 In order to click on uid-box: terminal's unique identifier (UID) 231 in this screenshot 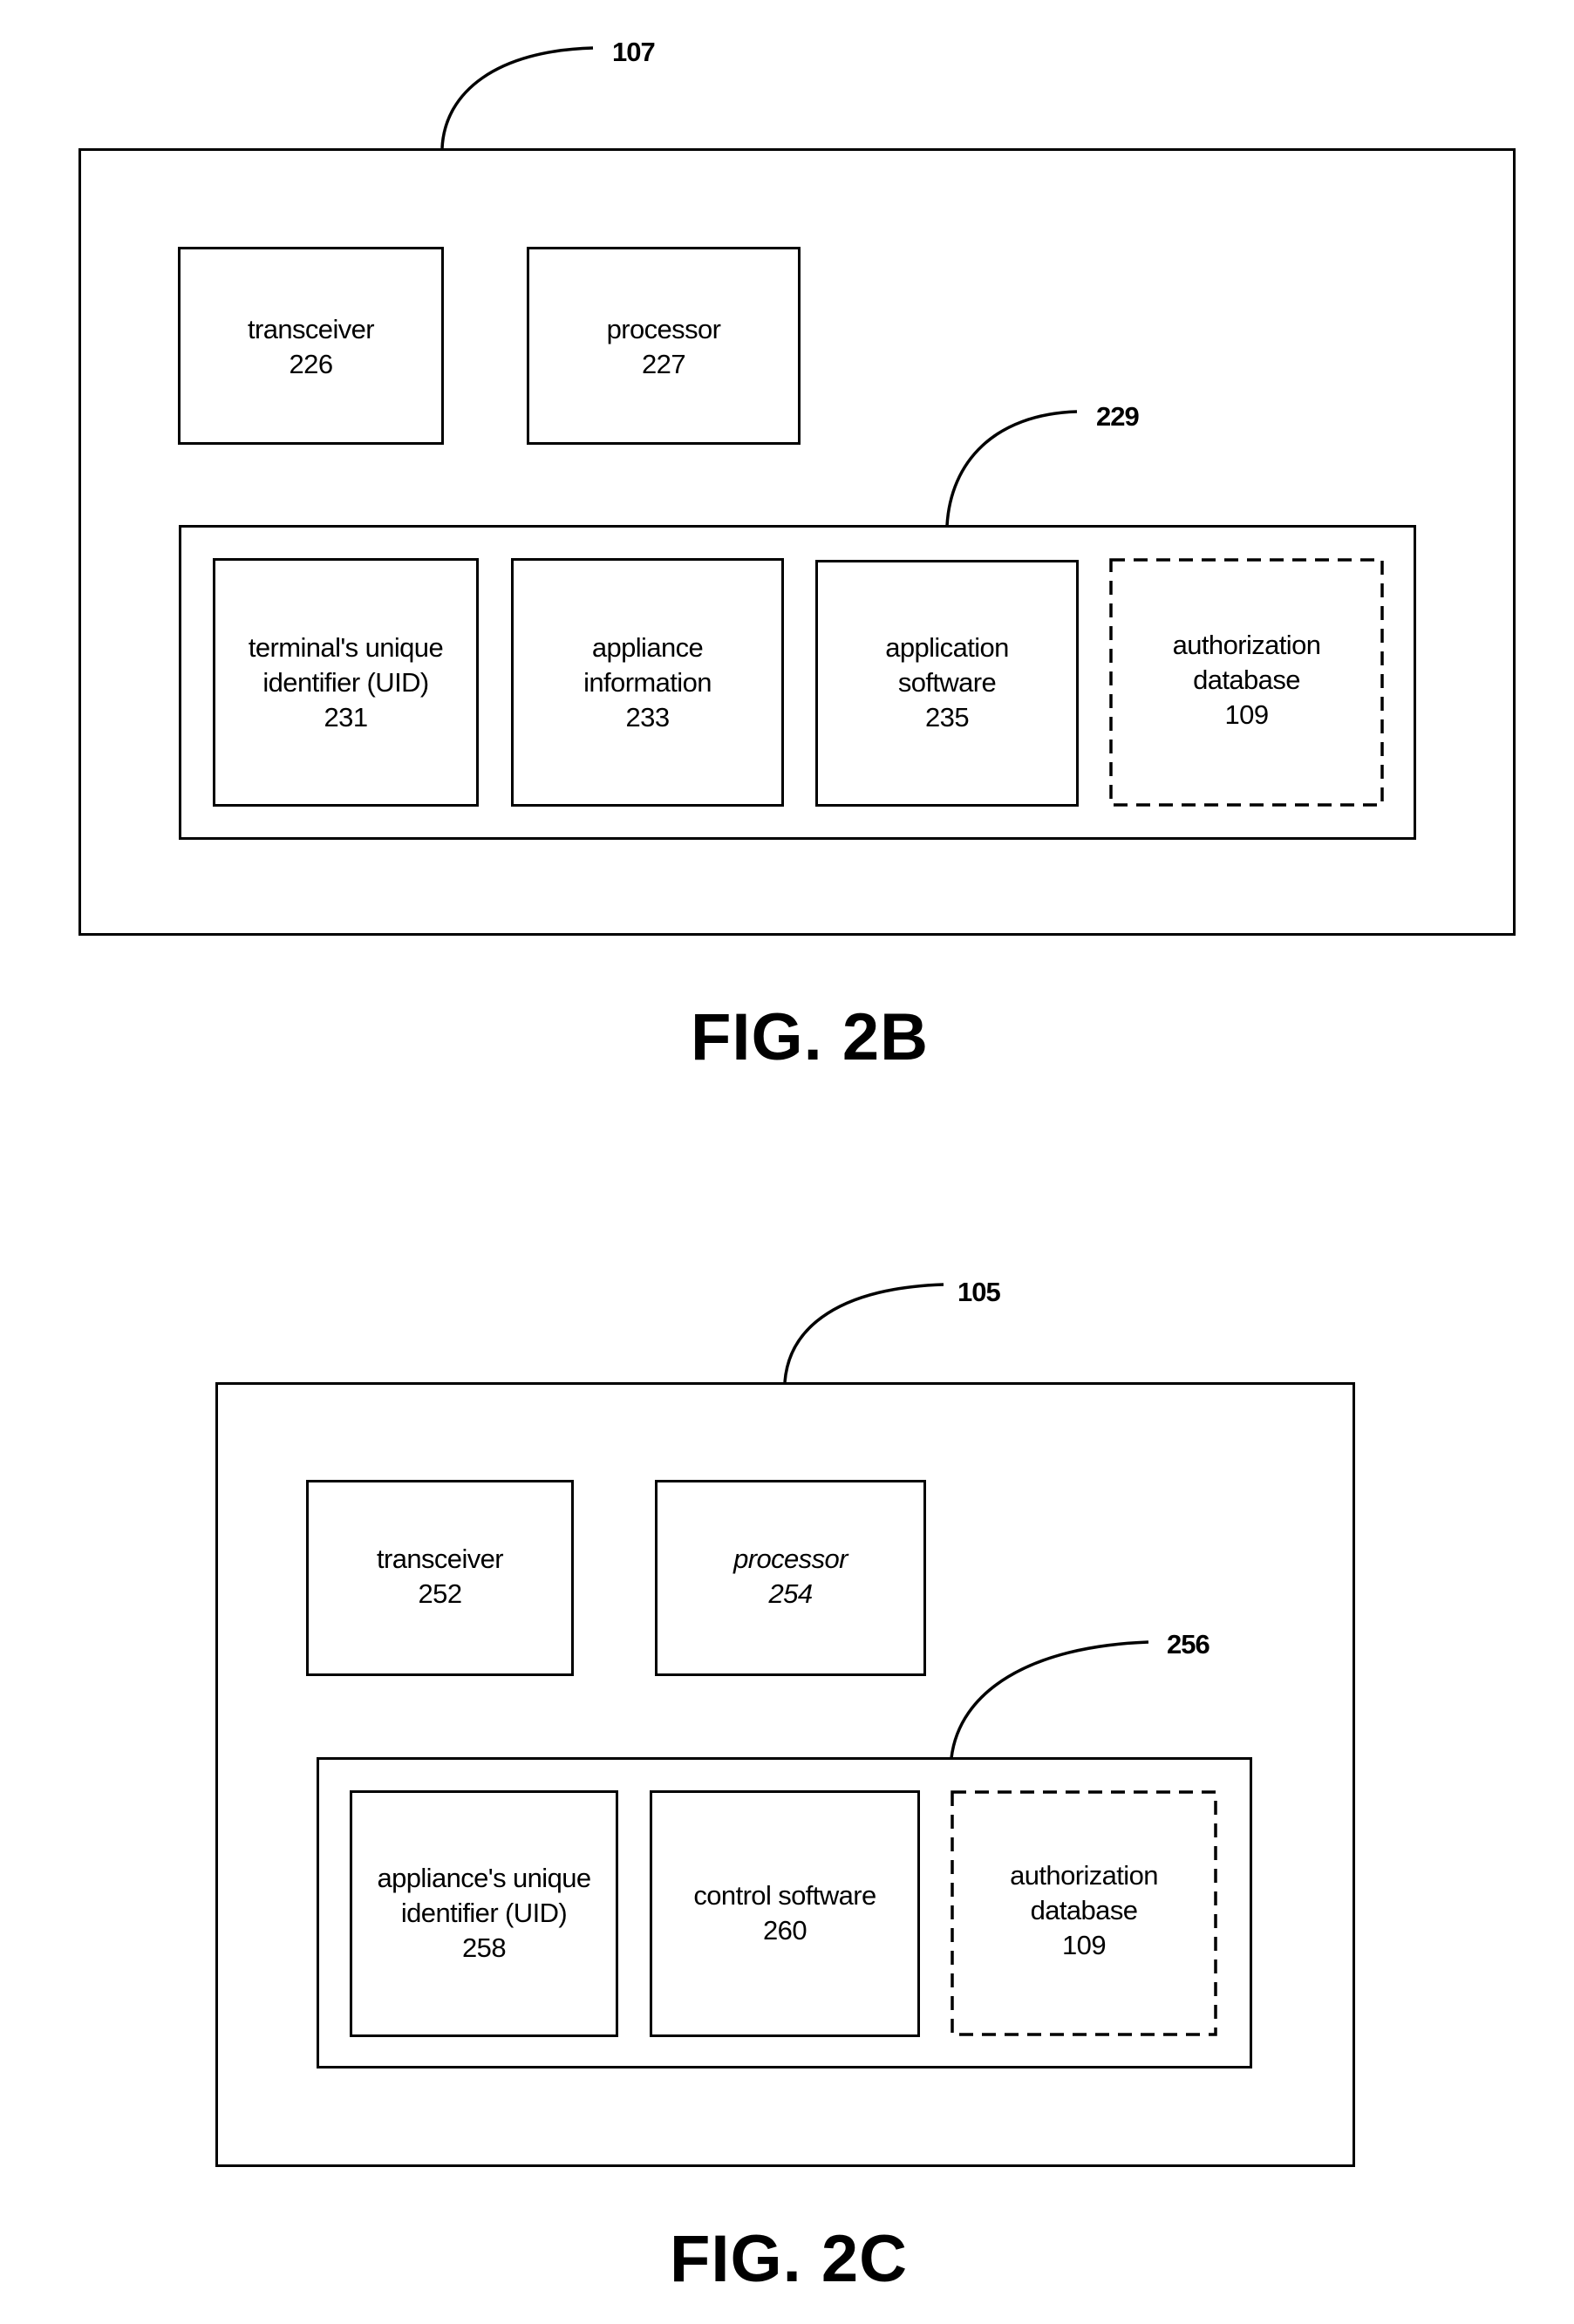, I will do `click(346, 682)`.